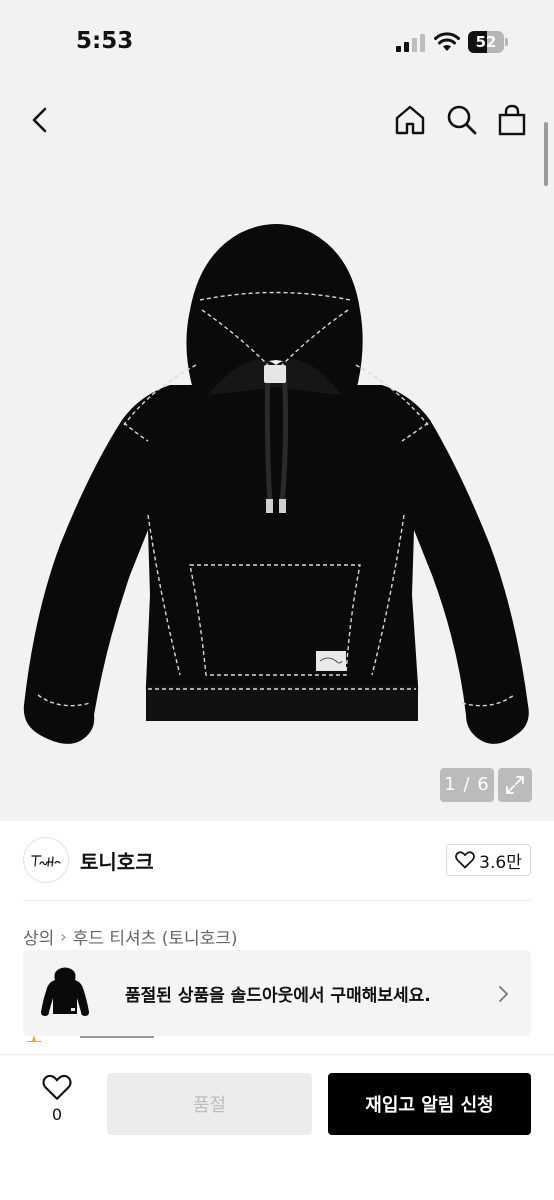  Describe the element at coordinates (278, 996) in the screenshot. I see `soldout-banner-text: 품절된 상품을 솔드아웃에서 구매해보세요.` at that location.